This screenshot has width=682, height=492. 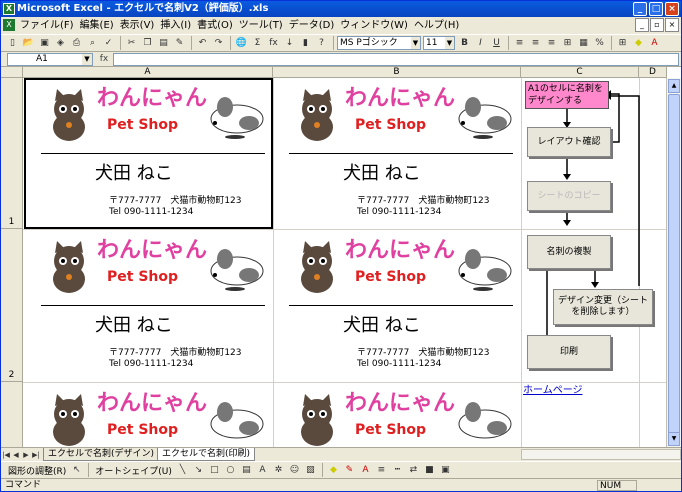 I want to click on diagram-icon: ✲, so click(x=278, y=470).